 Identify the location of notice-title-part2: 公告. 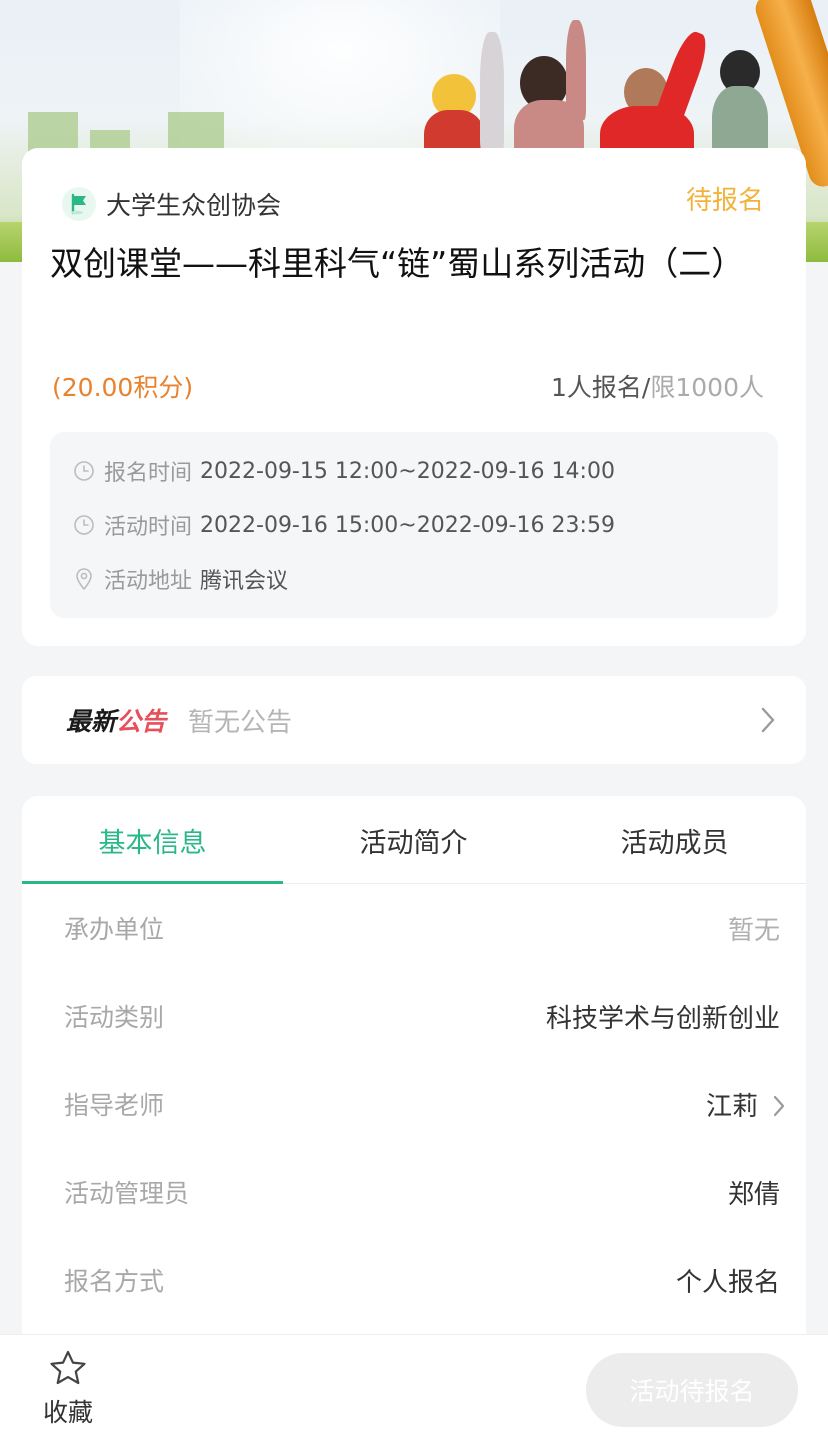
(141, 721).